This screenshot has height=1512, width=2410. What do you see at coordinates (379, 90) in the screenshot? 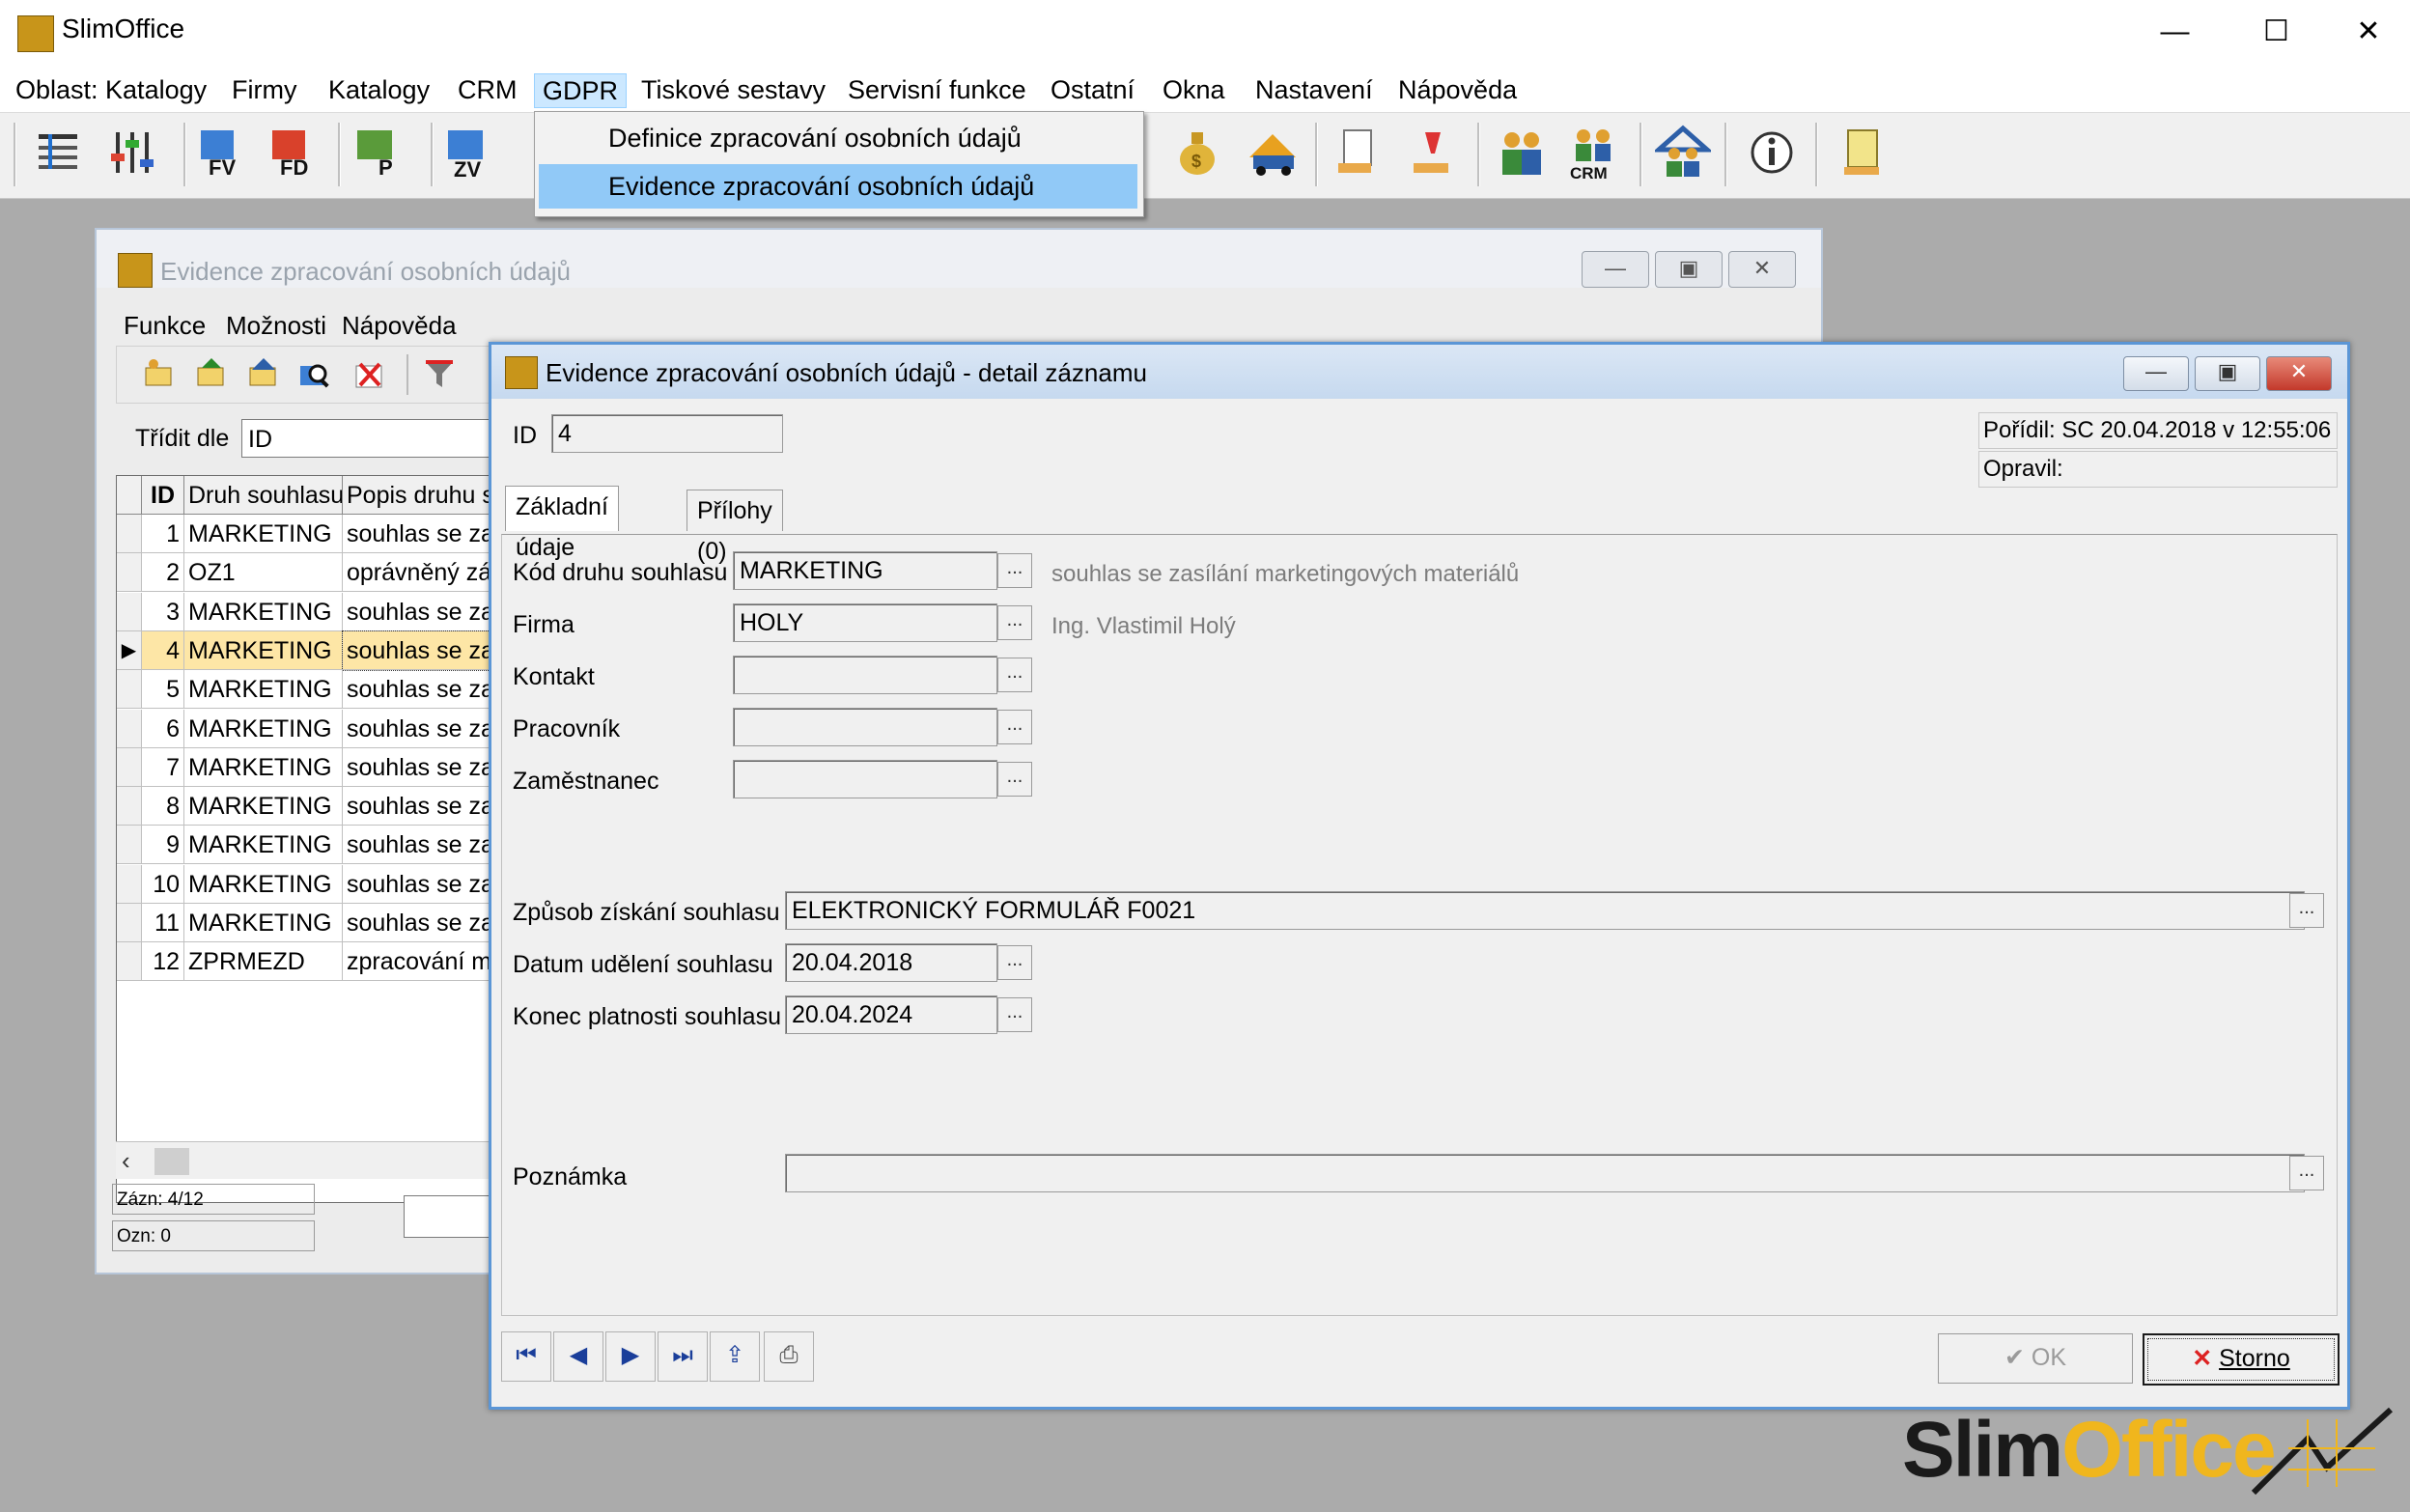
I see `menu-katalogy: Katalogy` at bounding box center [379, 90].